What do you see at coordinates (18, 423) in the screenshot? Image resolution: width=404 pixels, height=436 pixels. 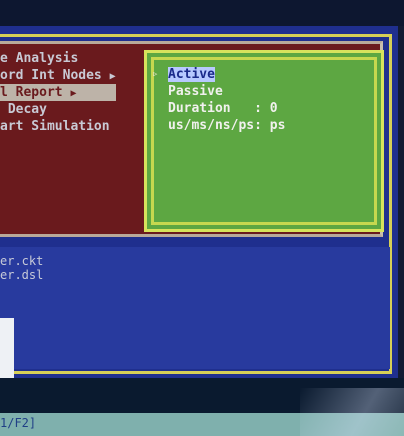 I see `status-bar-text: 1/F2]` at bounding box center [18, 423].